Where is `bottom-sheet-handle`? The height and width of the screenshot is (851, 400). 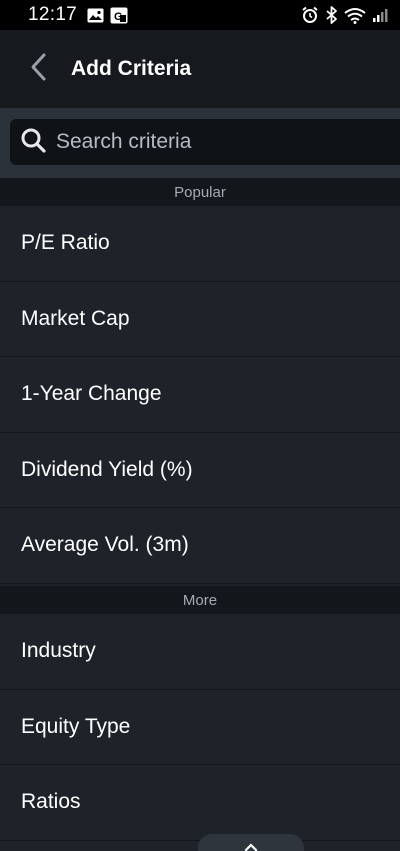 bottom-sheet-handle is located at coordinates (251, 842).